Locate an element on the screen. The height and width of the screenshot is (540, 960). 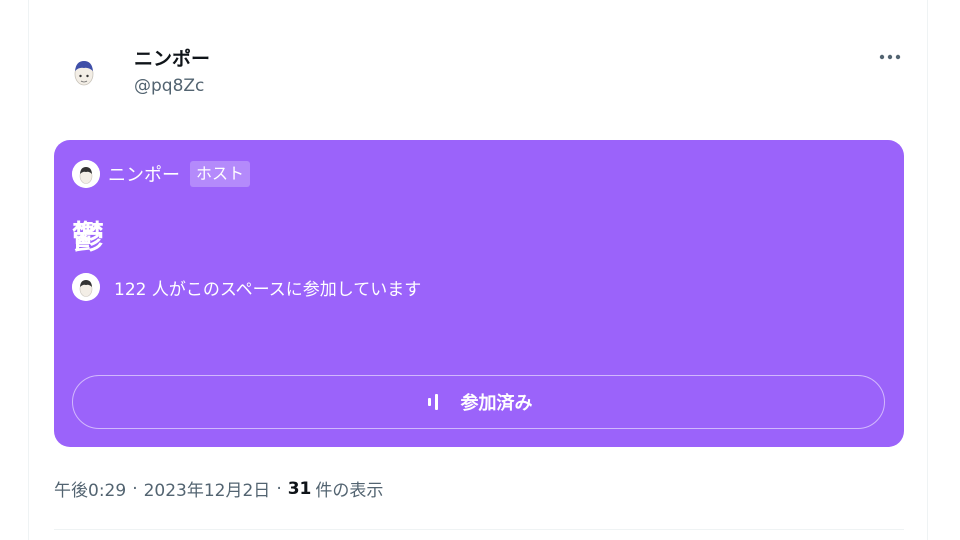
space-host-name: ニンポー is located at coordinates (144, 175).